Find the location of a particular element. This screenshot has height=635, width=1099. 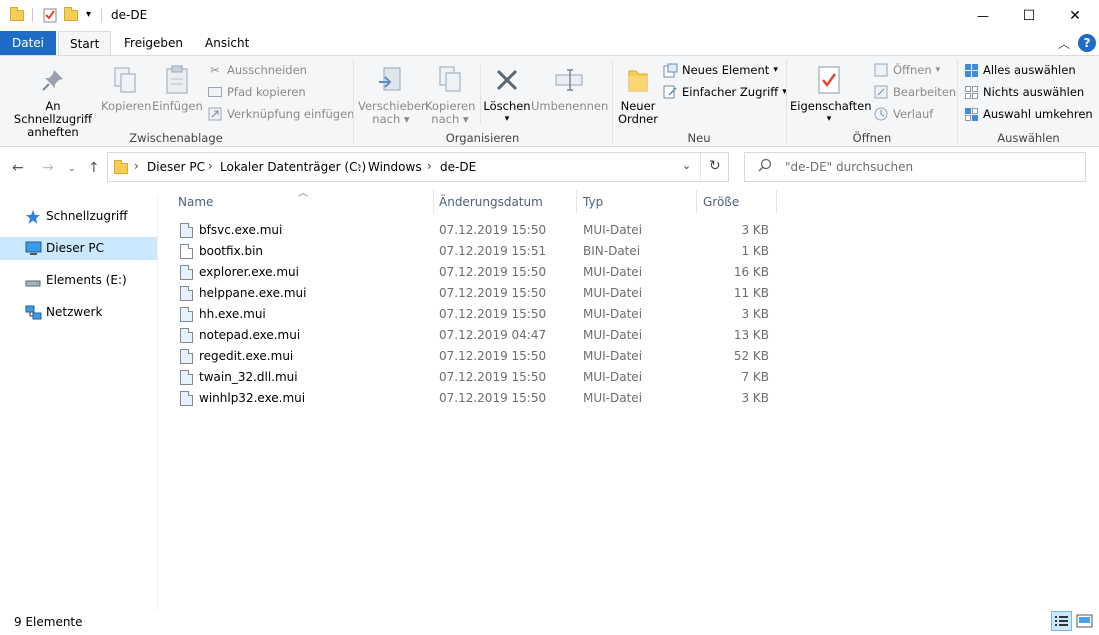

properties-quick-icon is located at coordinates (50, 15).